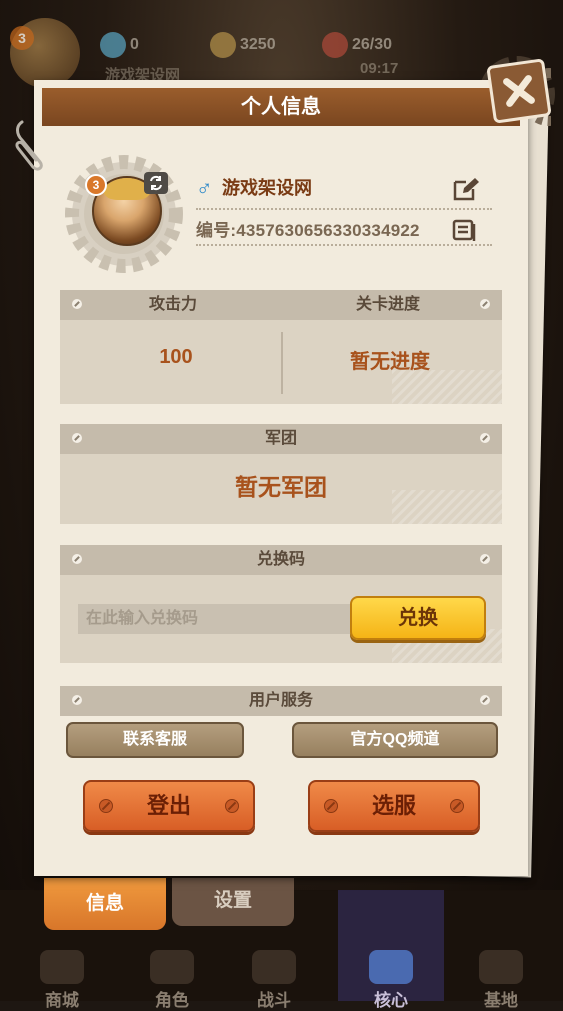 The width and height of the screenshot is (563, 1011). Describe the element at coordinates (344, 245) in the screenshot. I see `id-divider` at that location.